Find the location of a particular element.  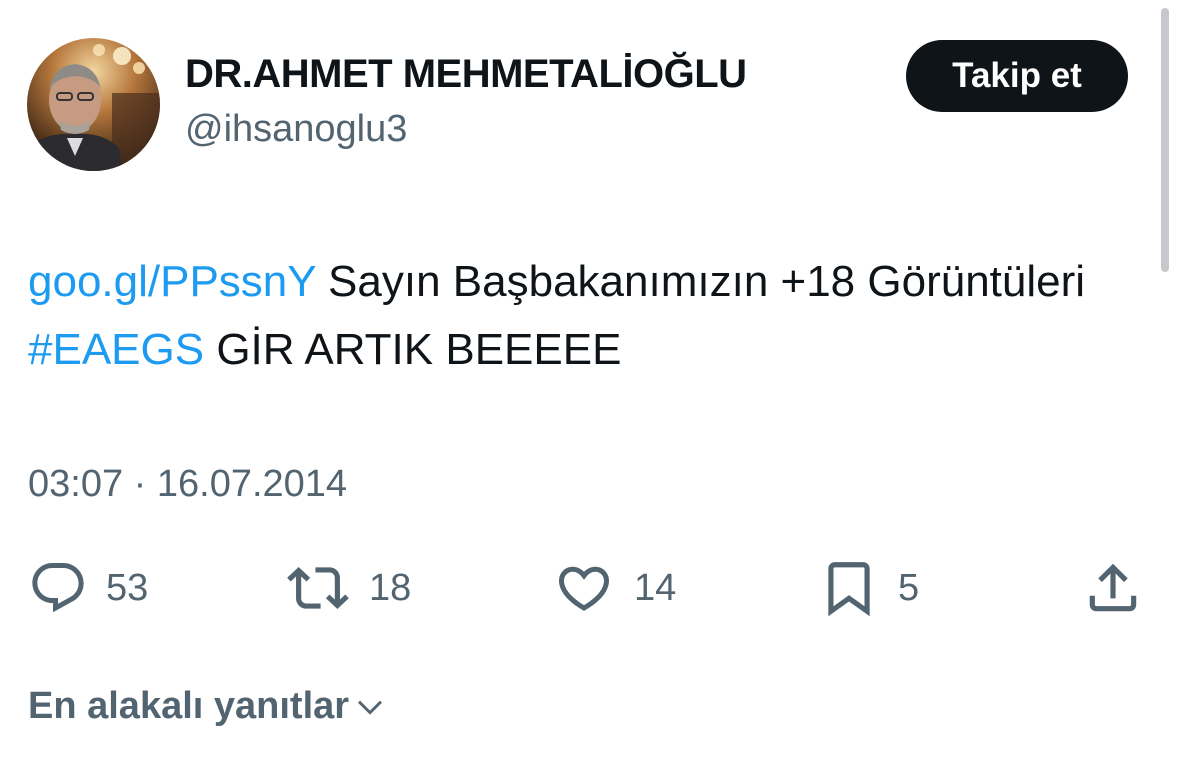

author-handle: @ihsanoglu3 is located at coordinates (296, 129).